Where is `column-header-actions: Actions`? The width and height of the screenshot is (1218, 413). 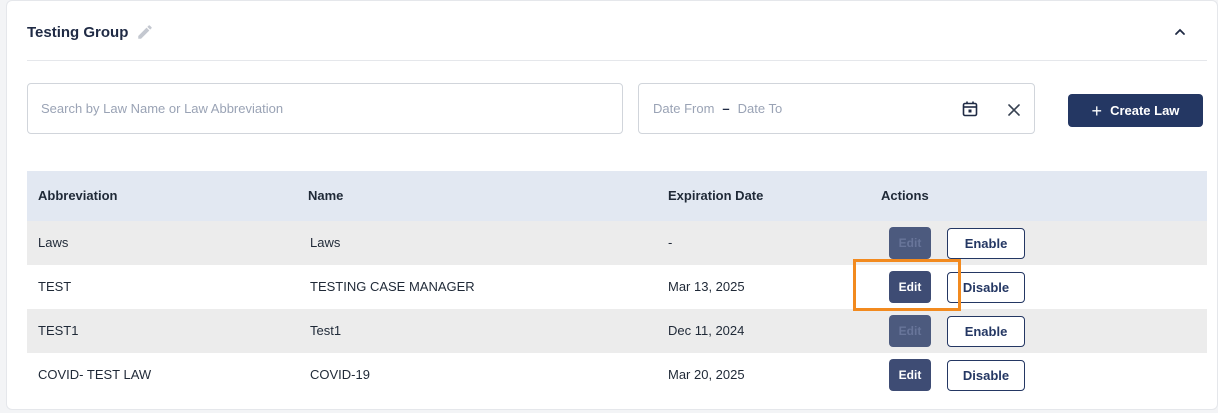 column-header-actions: Actions is located at coordinates (905, 195).